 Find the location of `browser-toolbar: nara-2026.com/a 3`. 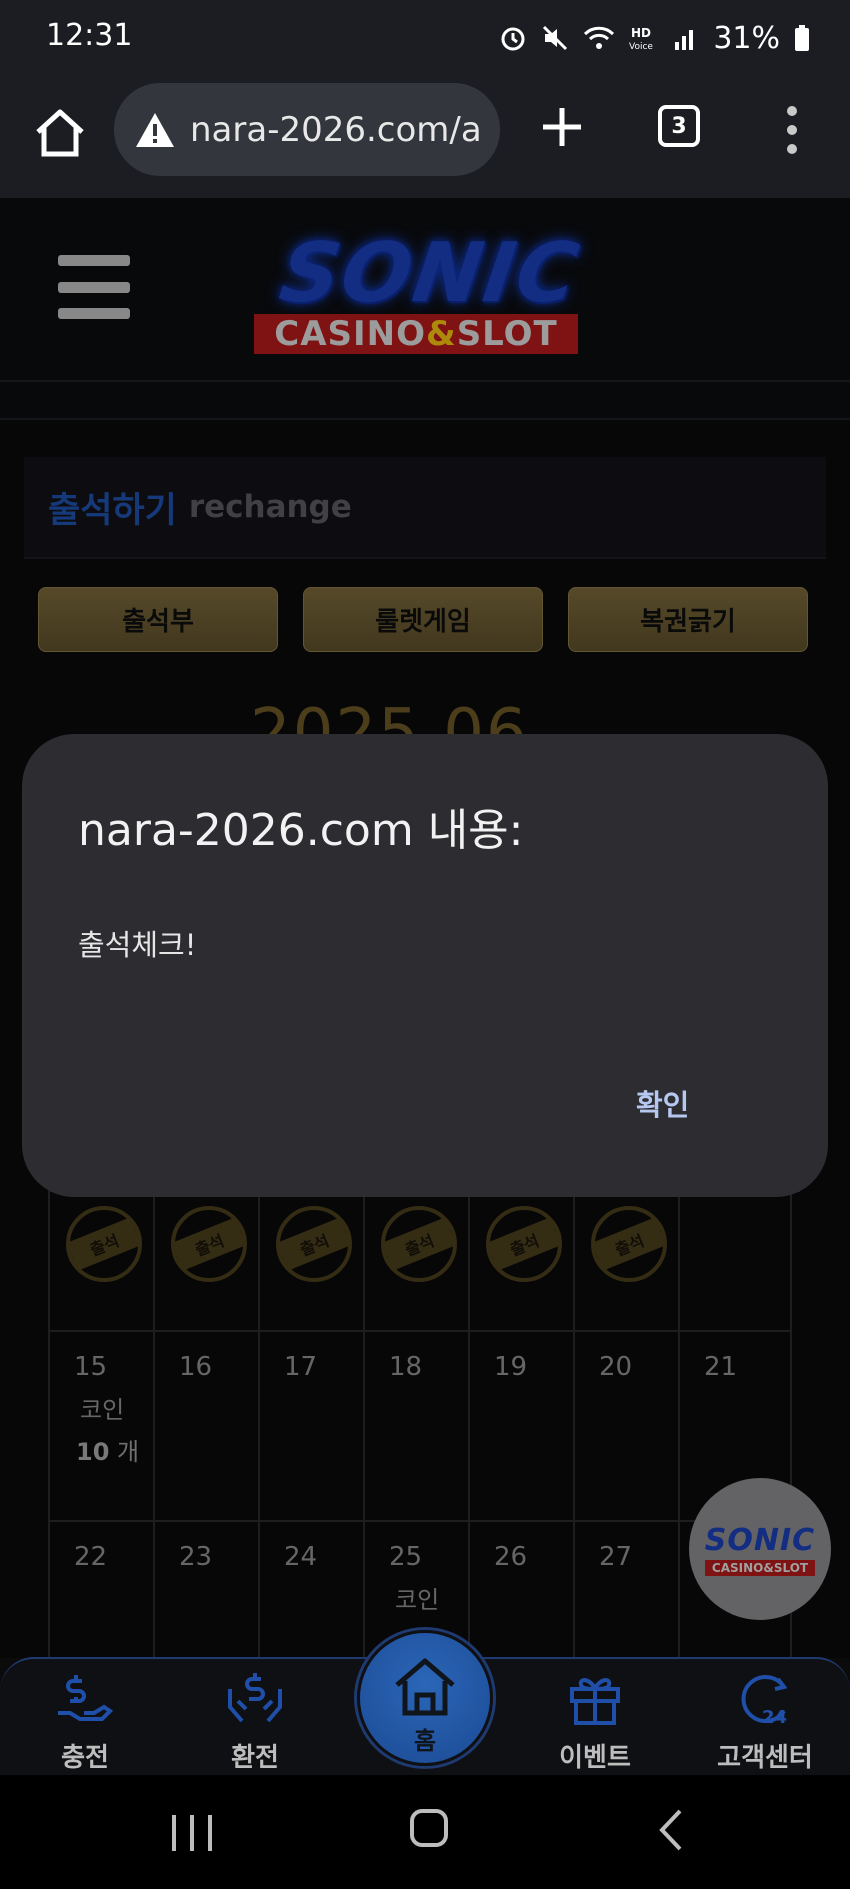

browser-toolbar: nara-2026.com/a 3 is located at coordinates (425, 138).